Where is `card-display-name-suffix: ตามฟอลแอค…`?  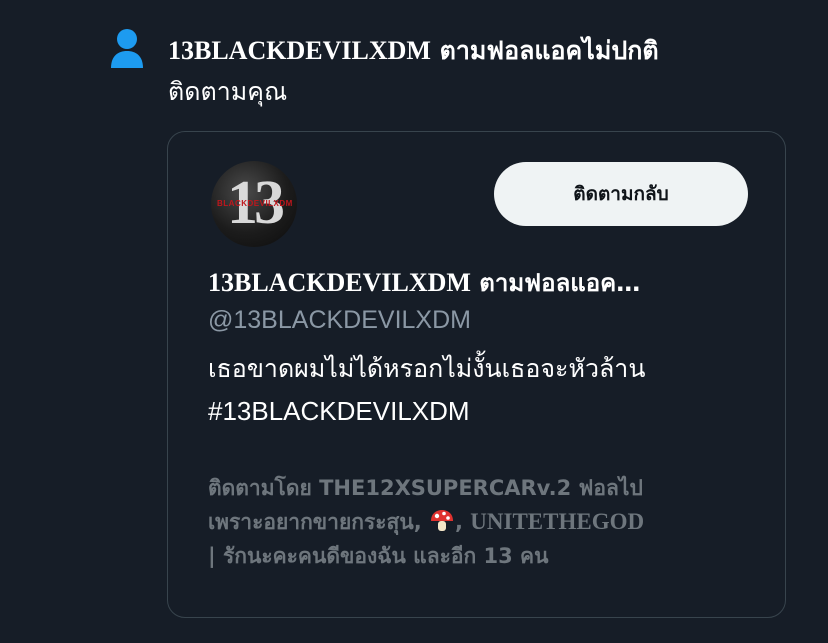
card-display-name-suffix: ตามฟอลแอค… is located at coordinates (560, 283).